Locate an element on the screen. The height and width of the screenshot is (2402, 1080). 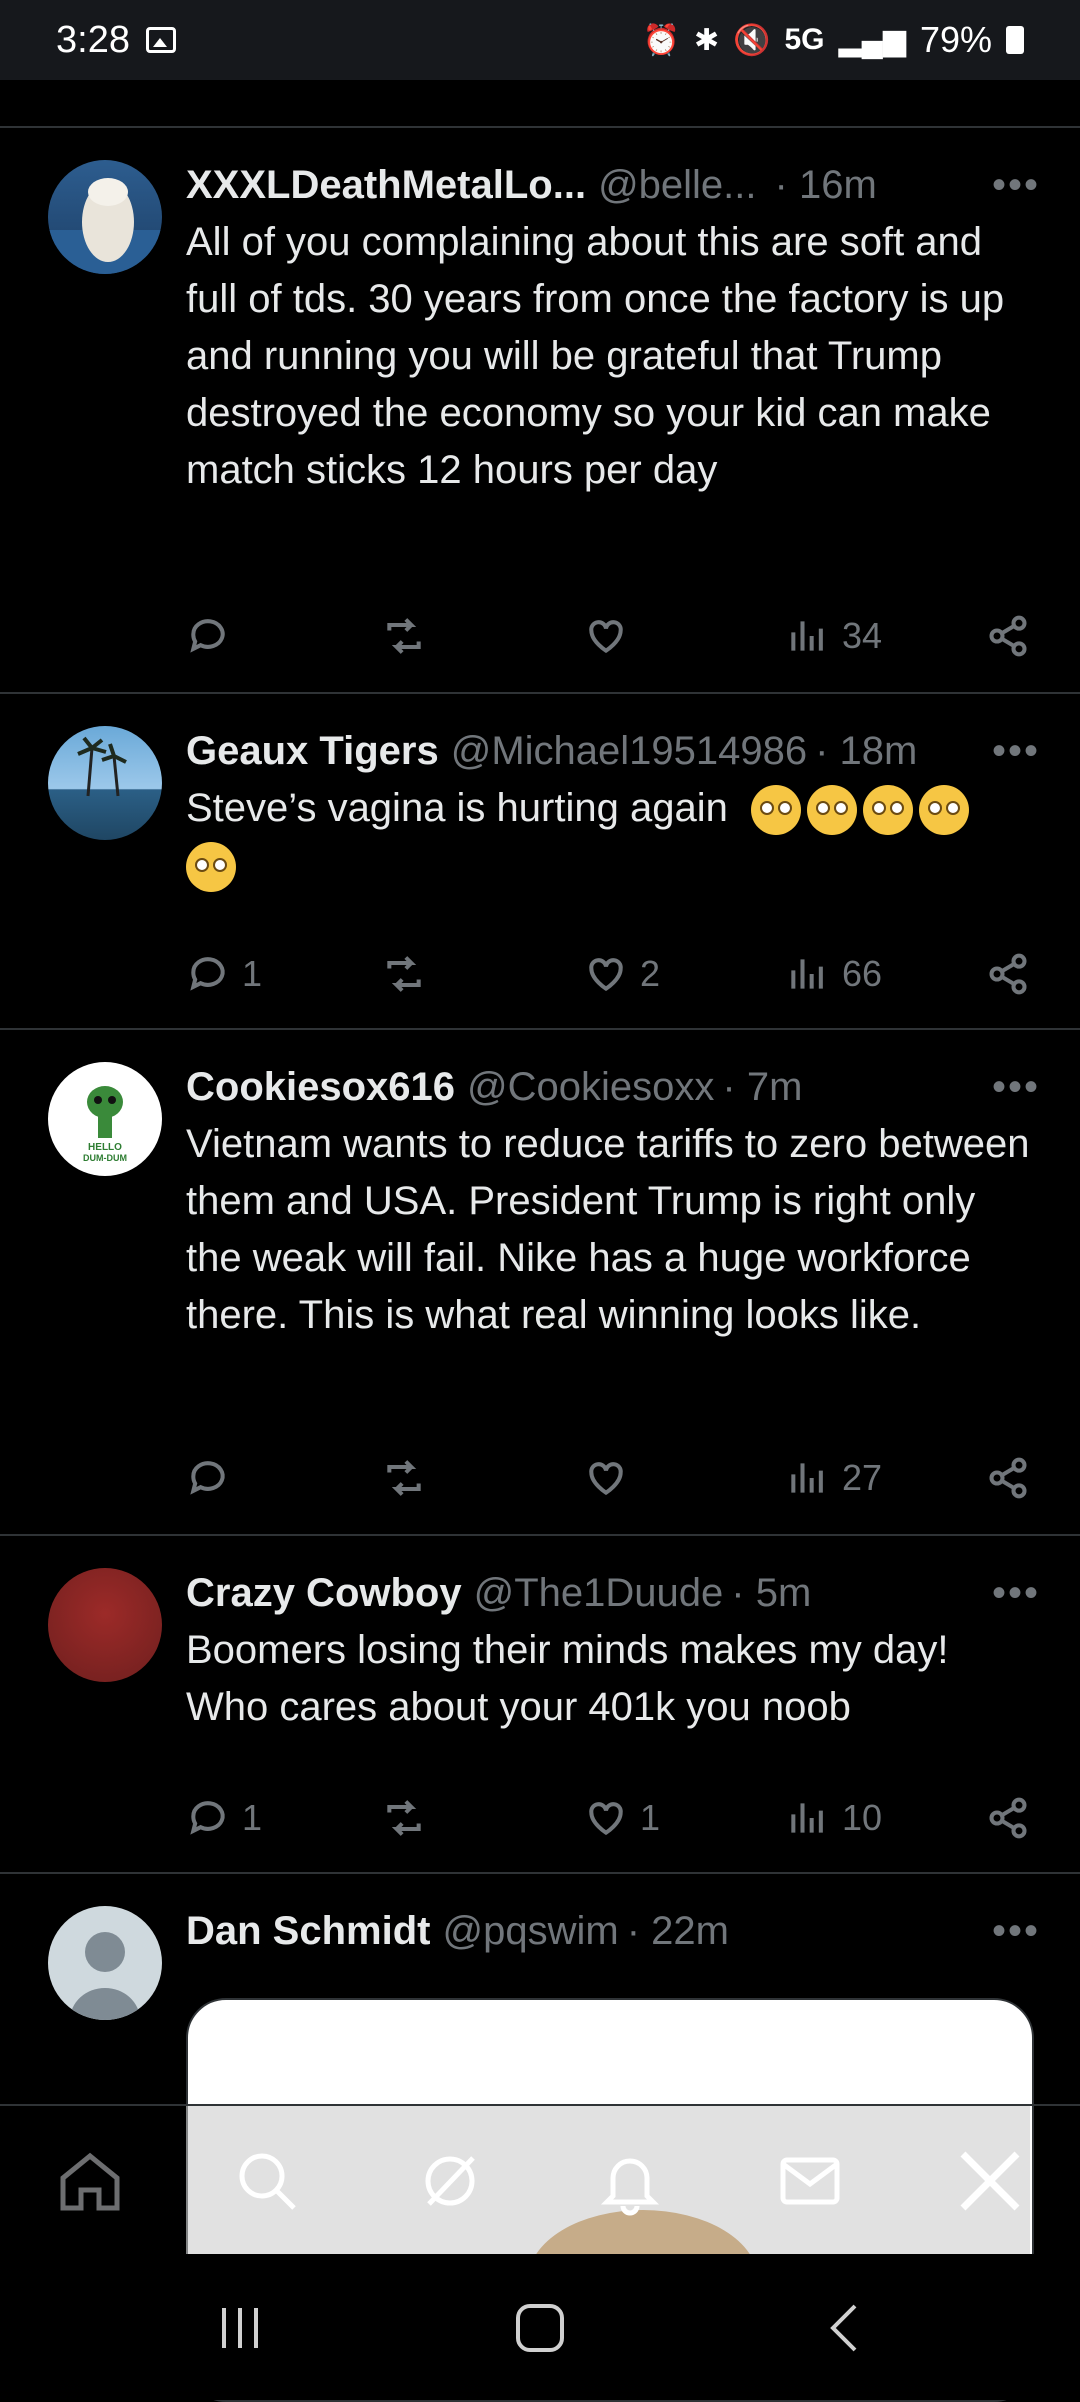
svg-text: HELLO is located at coordinates (105, 1147).